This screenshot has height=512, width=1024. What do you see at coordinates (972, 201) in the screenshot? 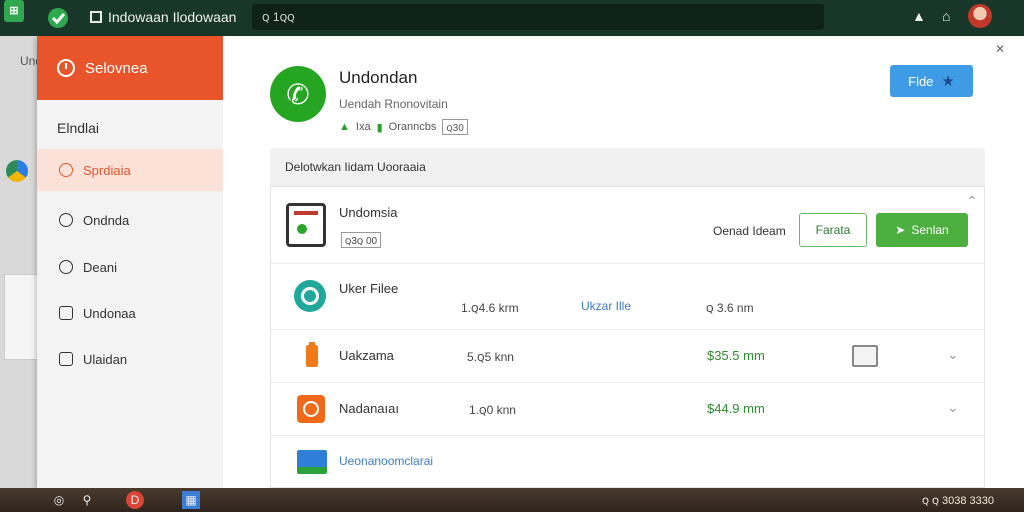
I see `chevron-up-icon: ⌃` at bounding box center [972, 201].